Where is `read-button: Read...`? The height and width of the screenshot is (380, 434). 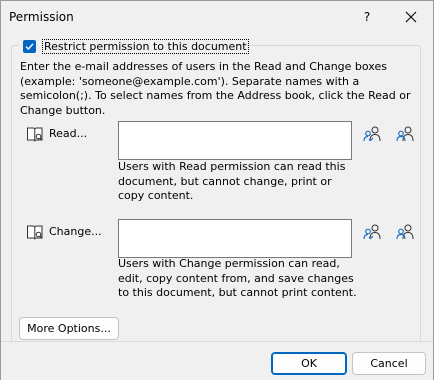
read-button: Read... is located at coordinates (66, 134).